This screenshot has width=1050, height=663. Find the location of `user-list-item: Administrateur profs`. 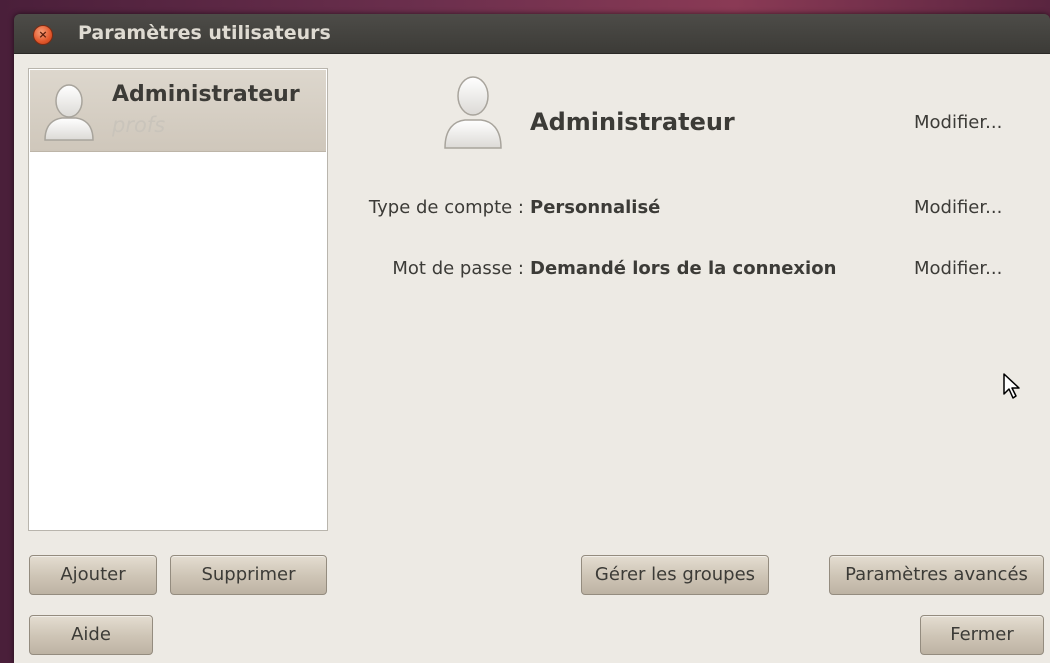

user-list-item: Administrateur profs is located at coordinates (178, 111).